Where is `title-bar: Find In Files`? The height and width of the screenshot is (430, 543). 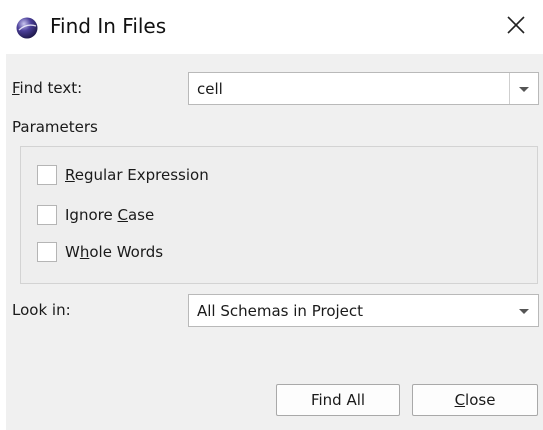
title-bar: Find In Files is located at coordinates (271, 27).